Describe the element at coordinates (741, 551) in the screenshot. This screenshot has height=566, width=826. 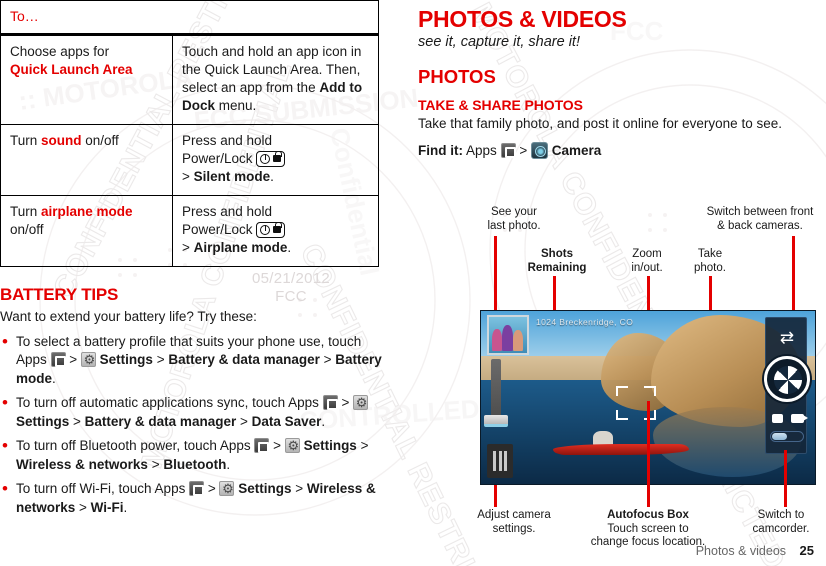
I see `footer-section-name: Photos & videos` at that location.